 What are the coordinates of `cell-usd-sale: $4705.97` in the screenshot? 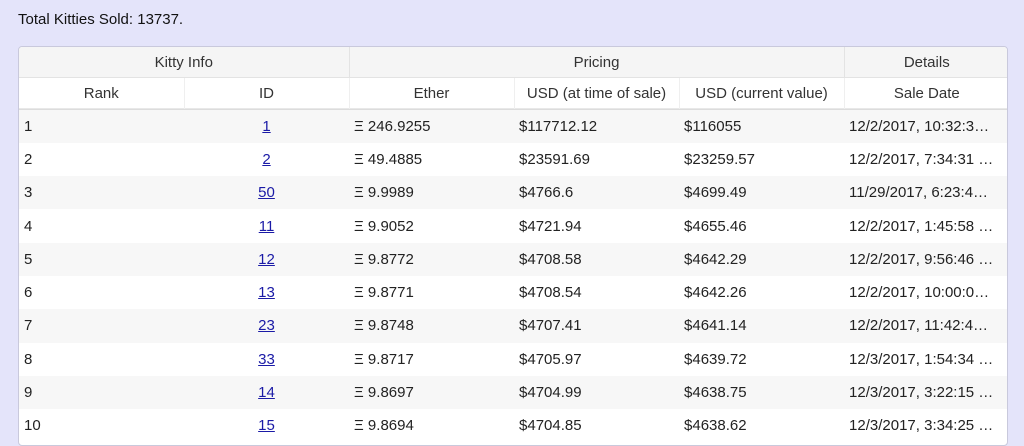 It's located at (550, 359).